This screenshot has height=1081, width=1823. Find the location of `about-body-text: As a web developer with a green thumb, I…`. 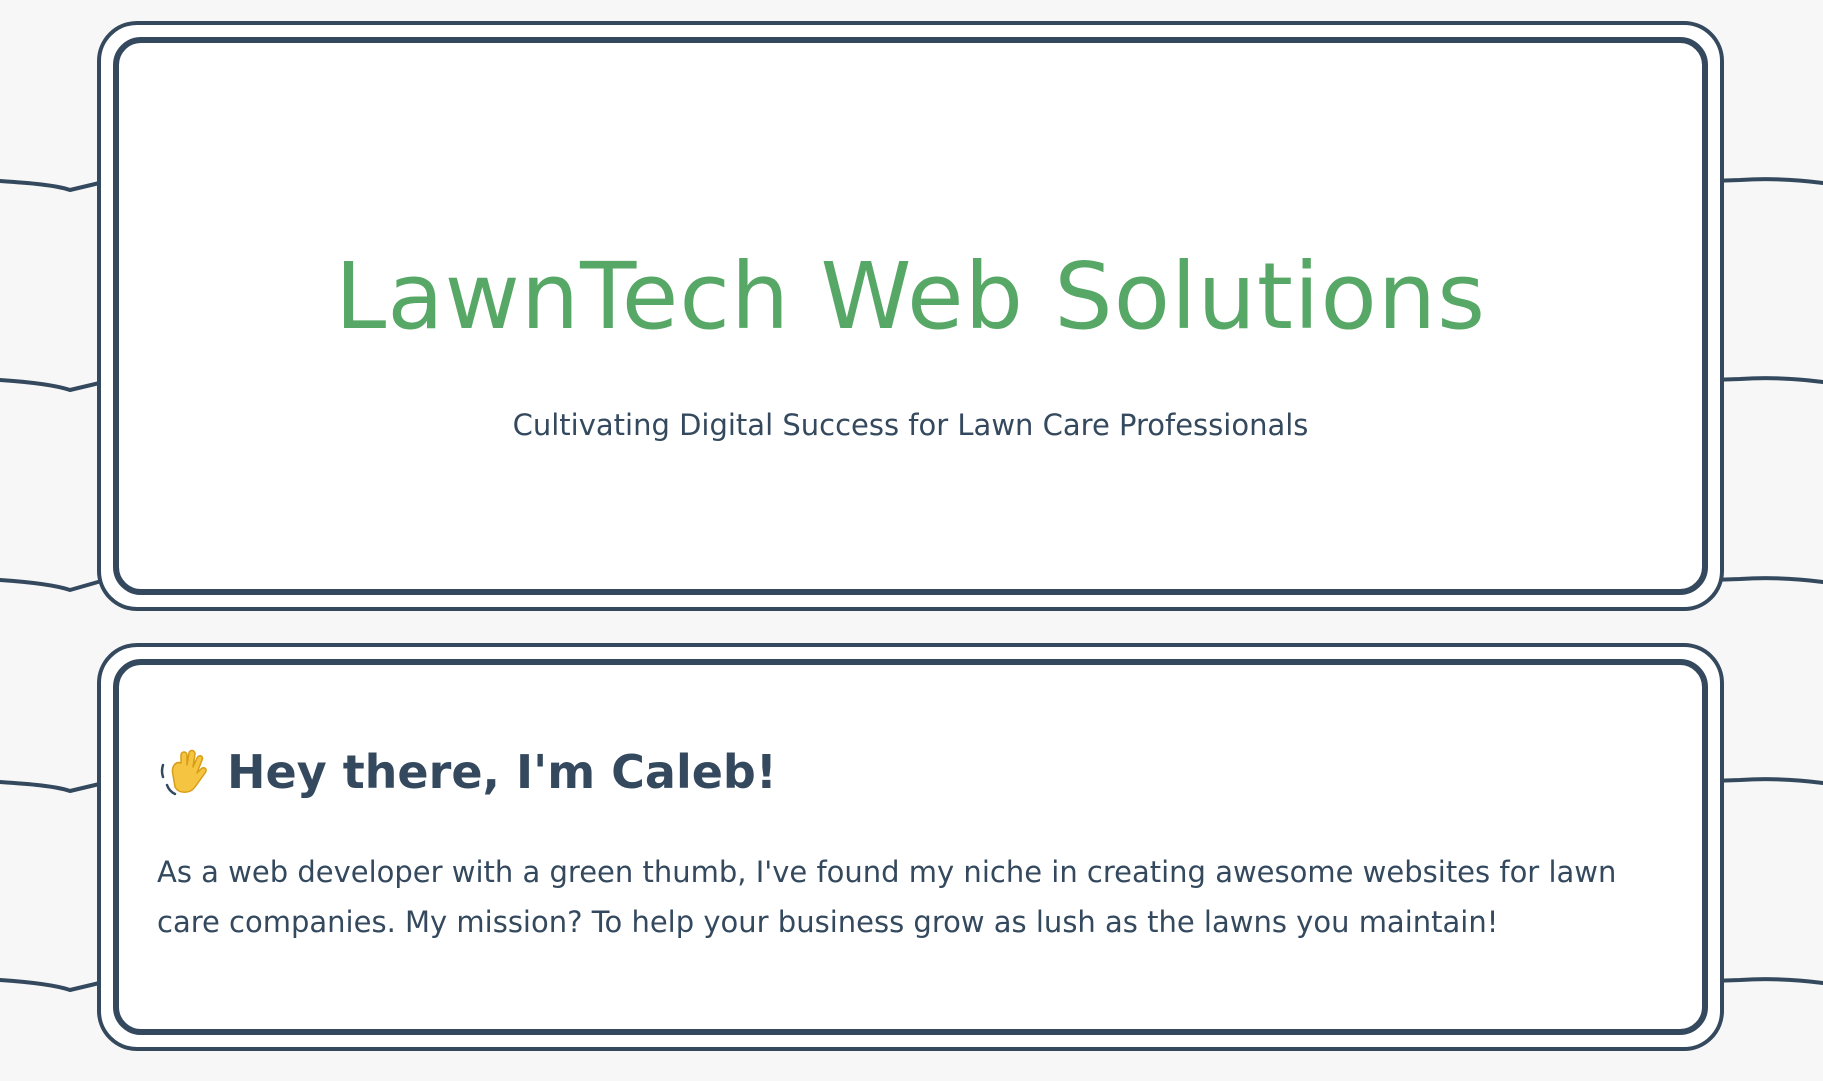

about-body-text: As a web developer with a green thumb, I… is located at coordinates (887, 897).